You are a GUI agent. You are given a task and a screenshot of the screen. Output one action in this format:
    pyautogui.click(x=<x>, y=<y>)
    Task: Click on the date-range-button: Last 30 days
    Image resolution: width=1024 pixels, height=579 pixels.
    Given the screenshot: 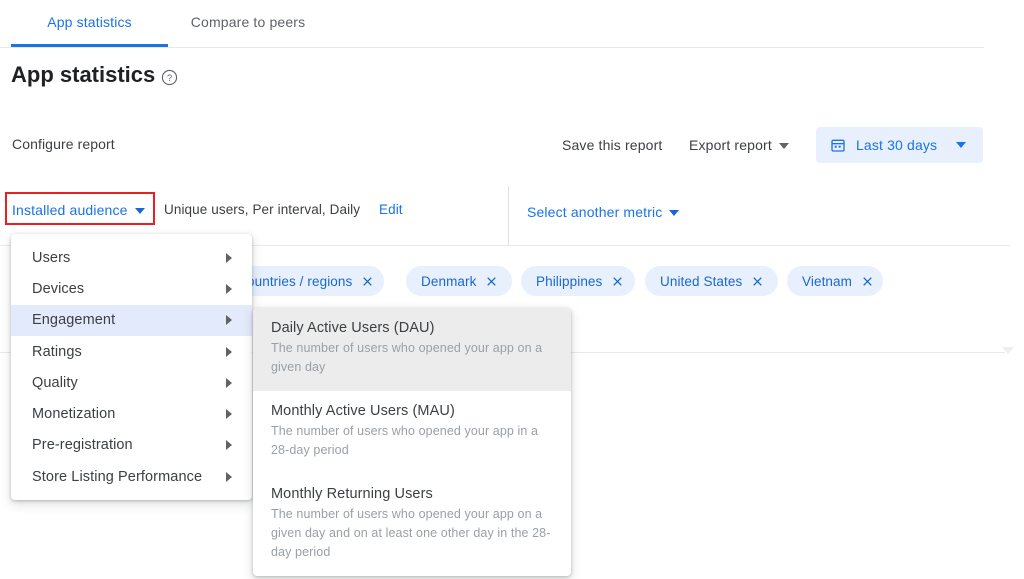 What is the action you would take?
    pyautogui.click(x=899, y=145)
    